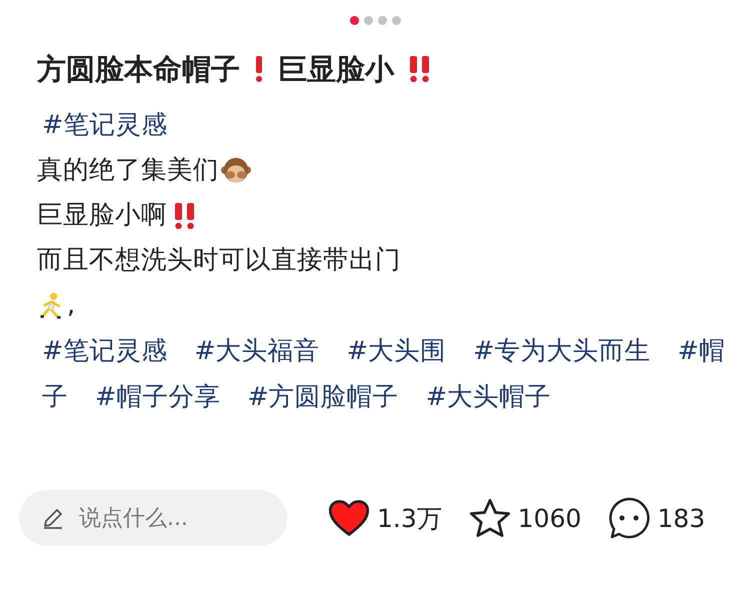 This screenshot has width=750, height=610. Describe the element at coordinates (561, 351) in the screenshot. I see `hashtag-link: #专为大头而生` at that location.